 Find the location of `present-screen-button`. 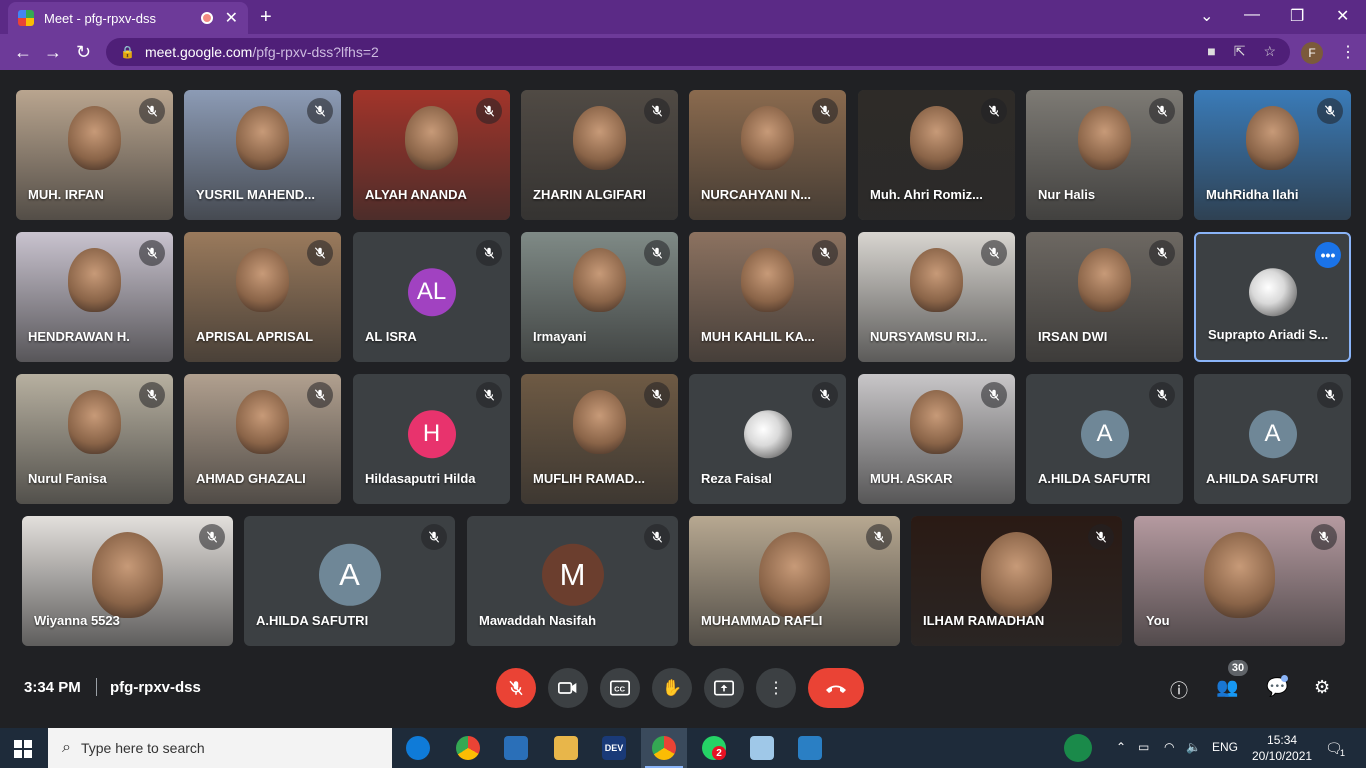

present-screen-button is located at coordinates (724, 688).